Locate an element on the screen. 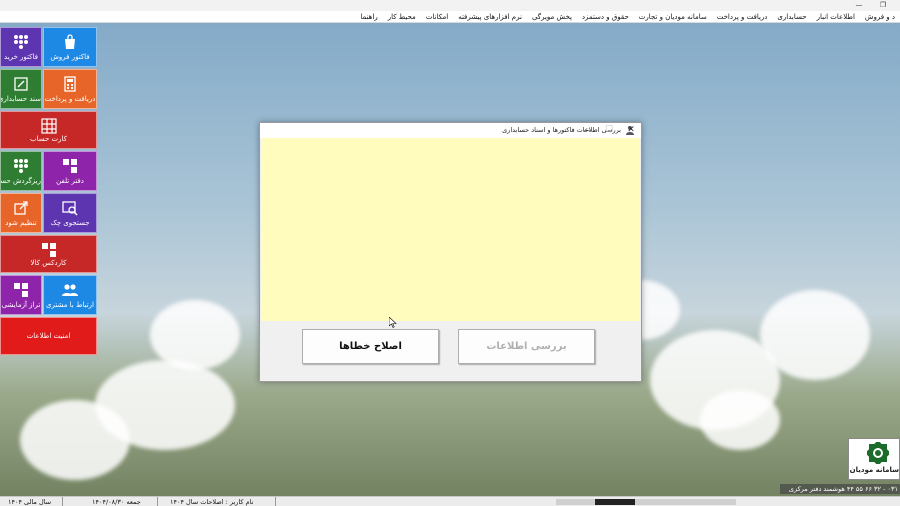 The height and width of the screenshot is (506, 900). check-data-button: بررسی اطلاعات is located at coordinates (526, 346).